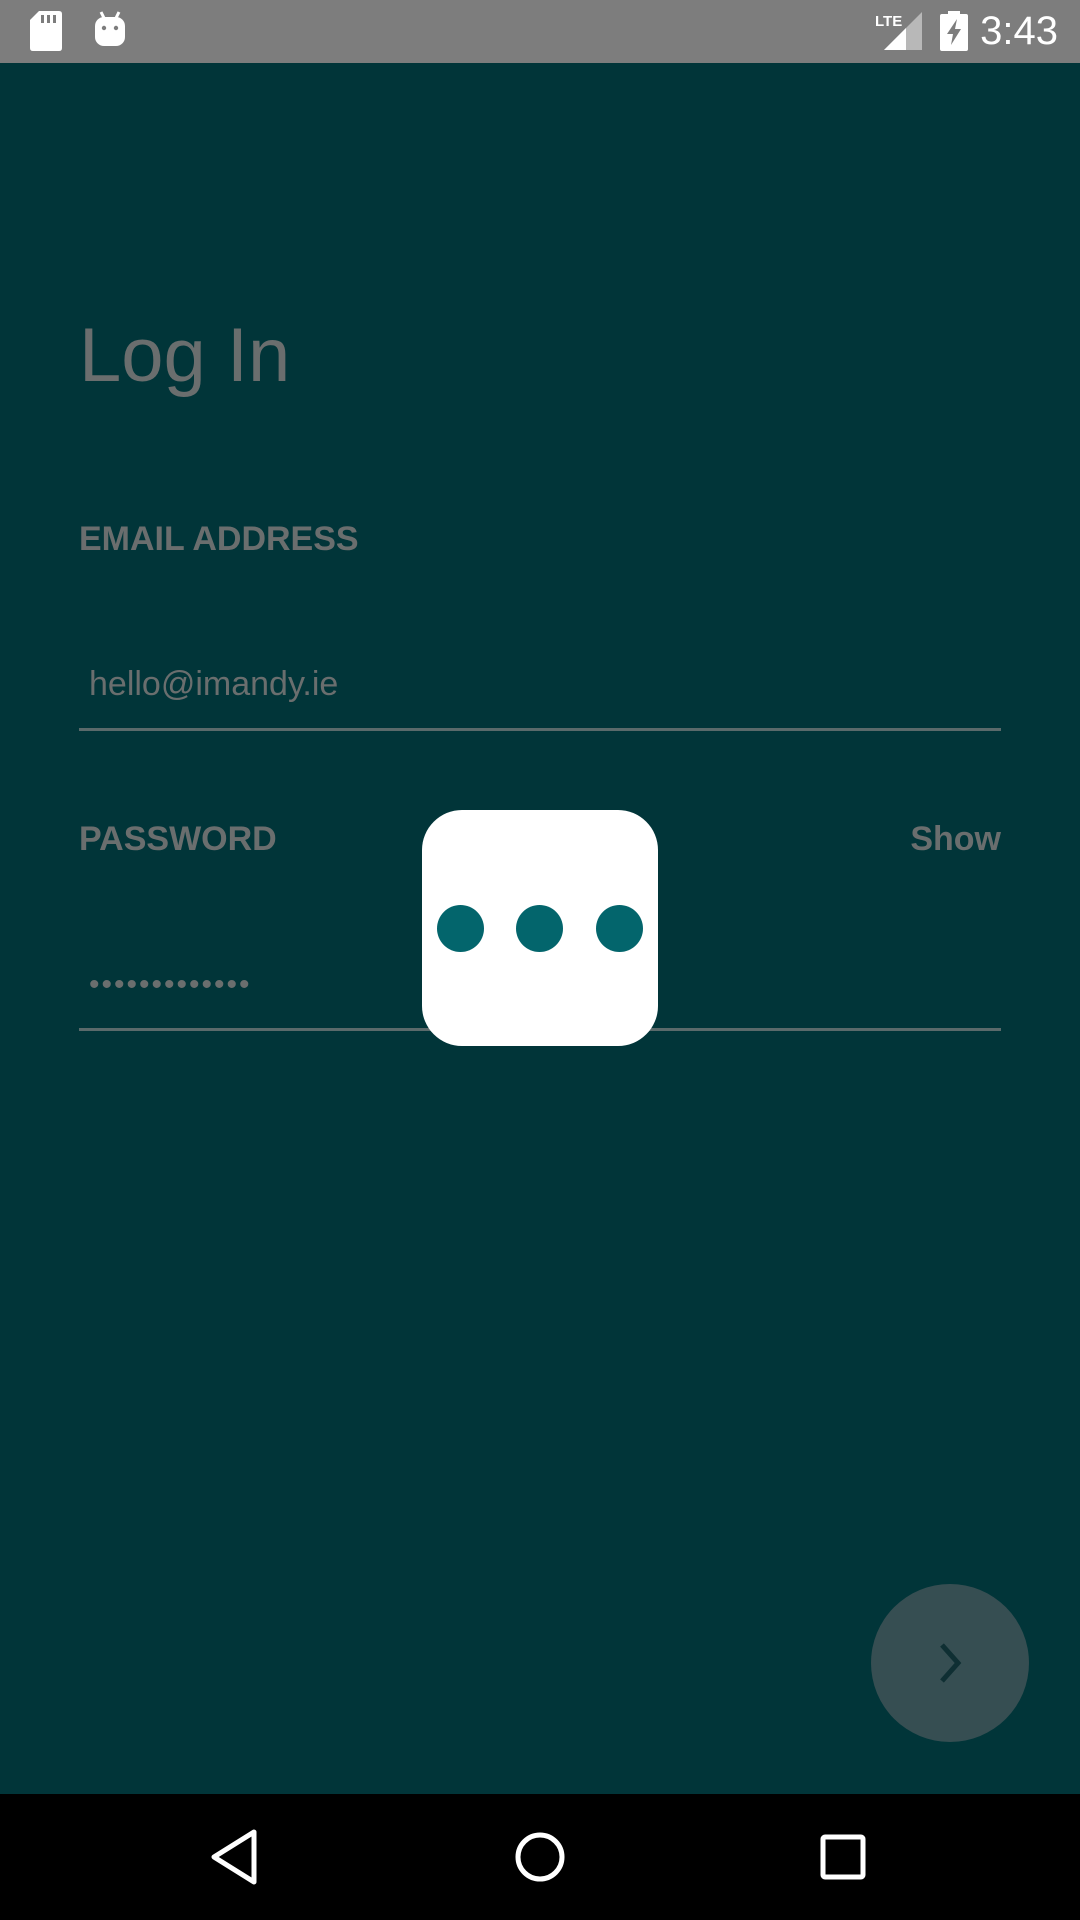 The image size is (1080, 1920). I want to click on android-icon, so click(110, 31).